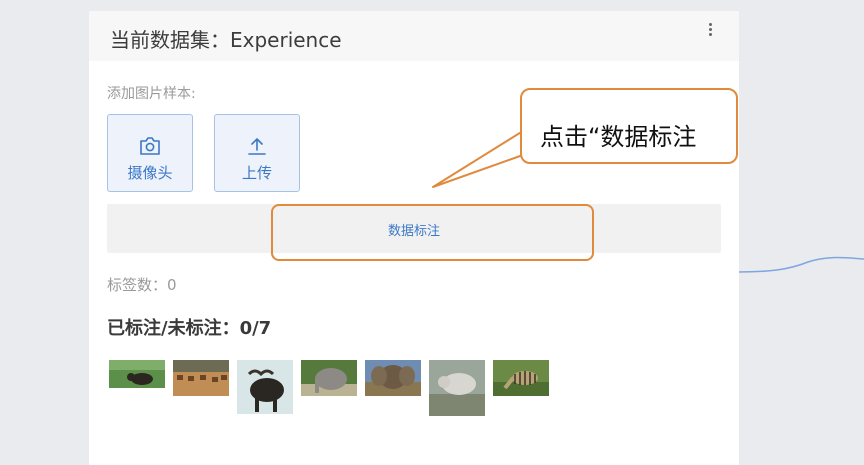 The width and height of the screenshot is (864, 465). I want to click on panel-header: 当前数据集：Experience, so click(414, 36).